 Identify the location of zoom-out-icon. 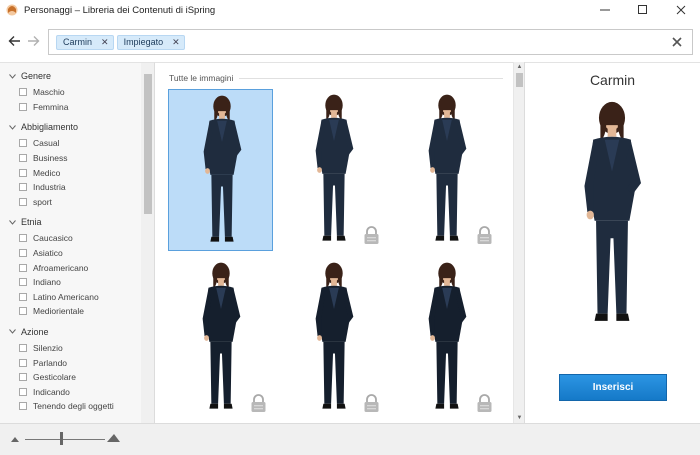
(15, 439).